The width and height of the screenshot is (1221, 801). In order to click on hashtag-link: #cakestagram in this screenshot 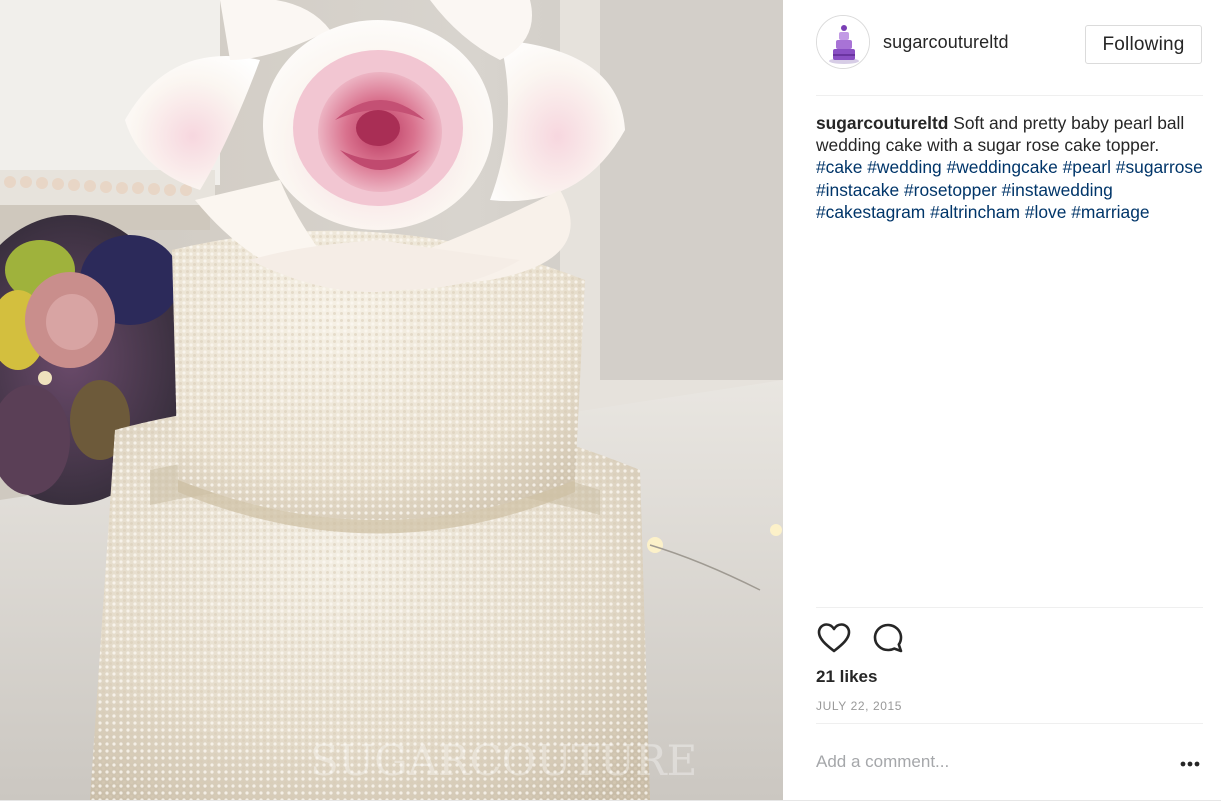, I will do `click(870, 212)`.